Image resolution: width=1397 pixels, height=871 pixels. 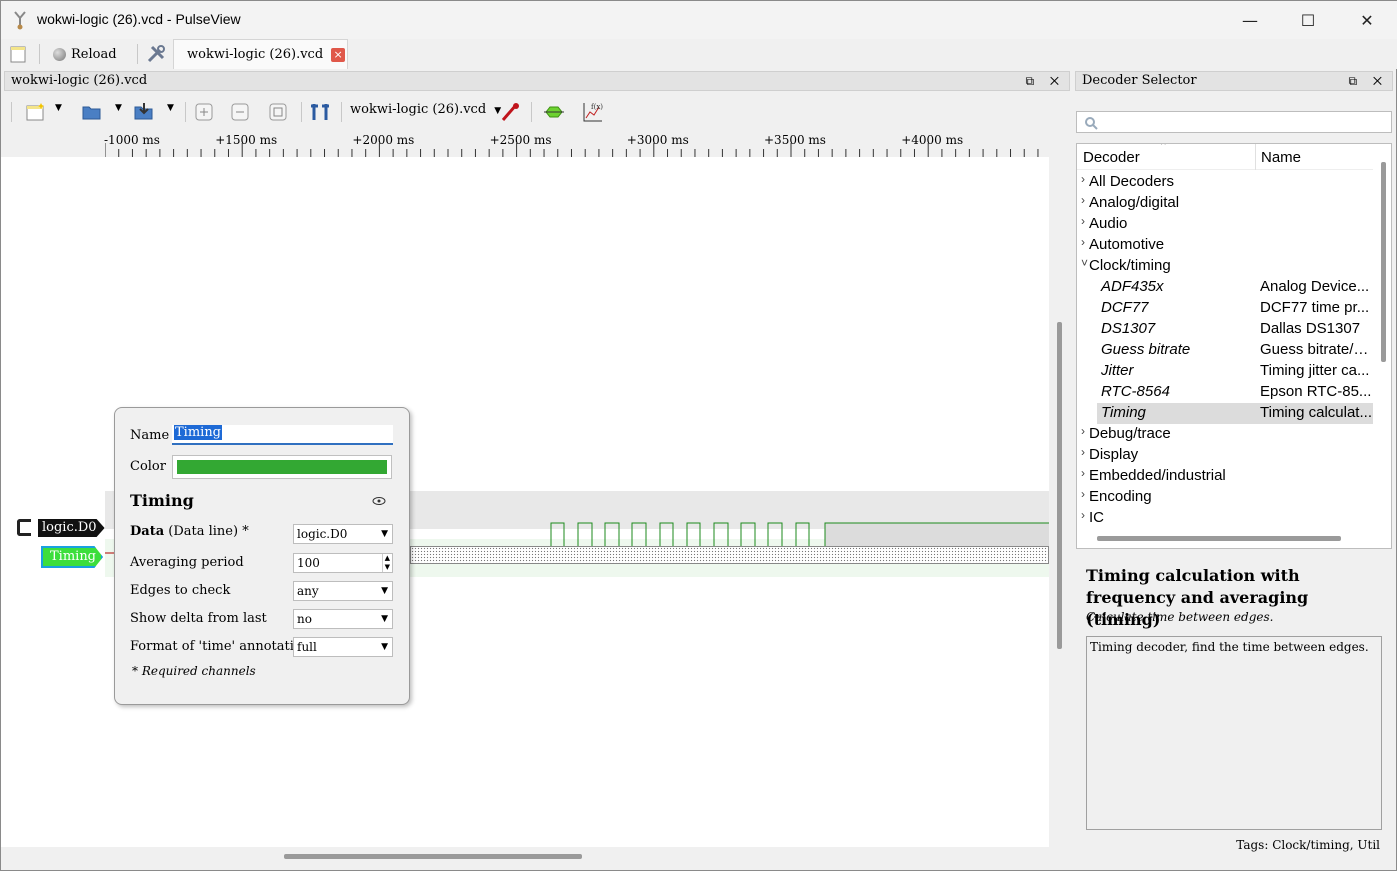 What do you see at coordinates (198, 432) in the screenshot?
I see `name-input-value: Timing` at bounding box center [198, 432].